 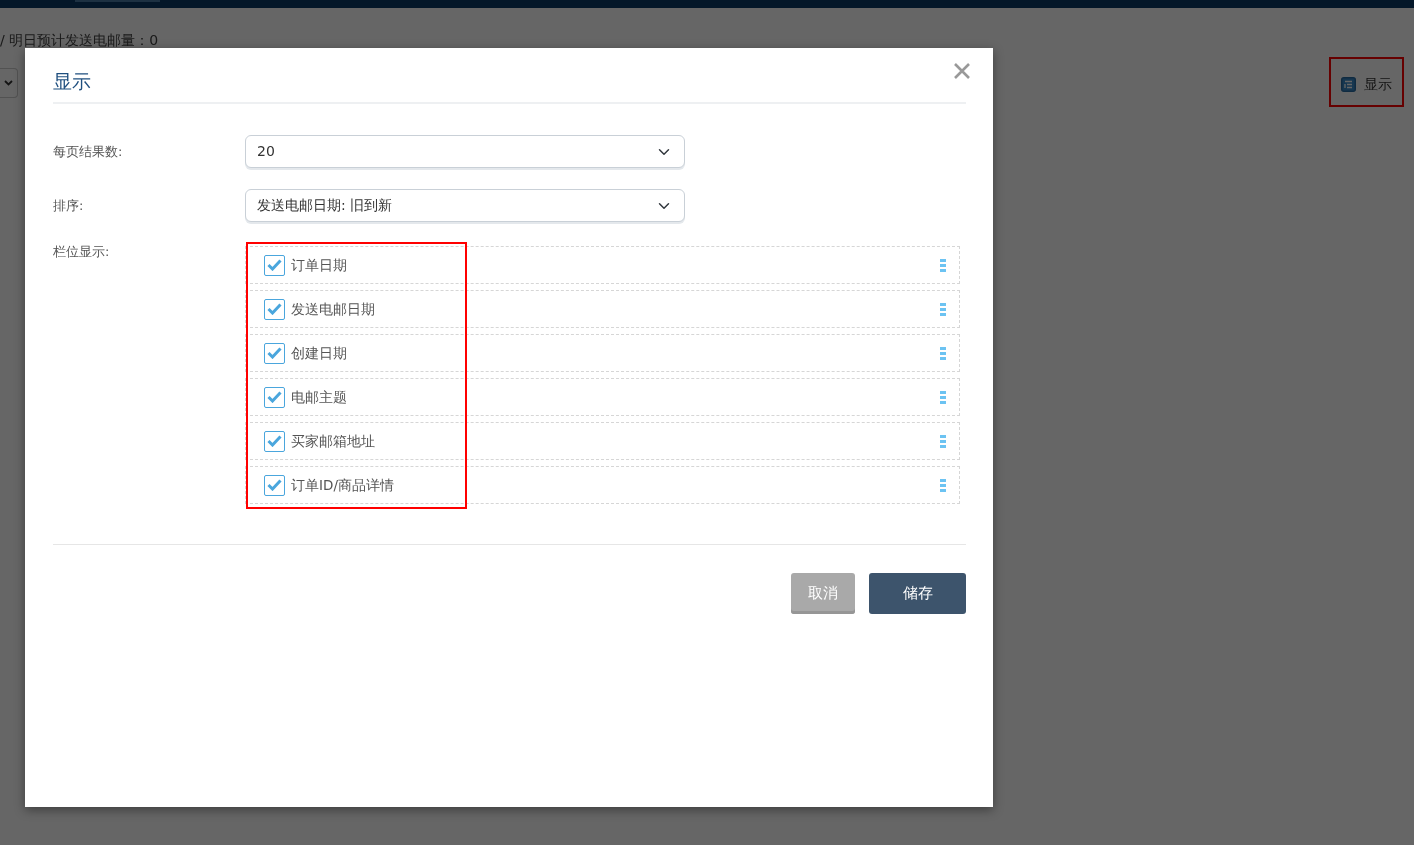 What do you see at coordinates (79, 40) in the screenshot?
I see `summary-text: / 明日预计发送电邮量：0` at bounding box center [79, 40].